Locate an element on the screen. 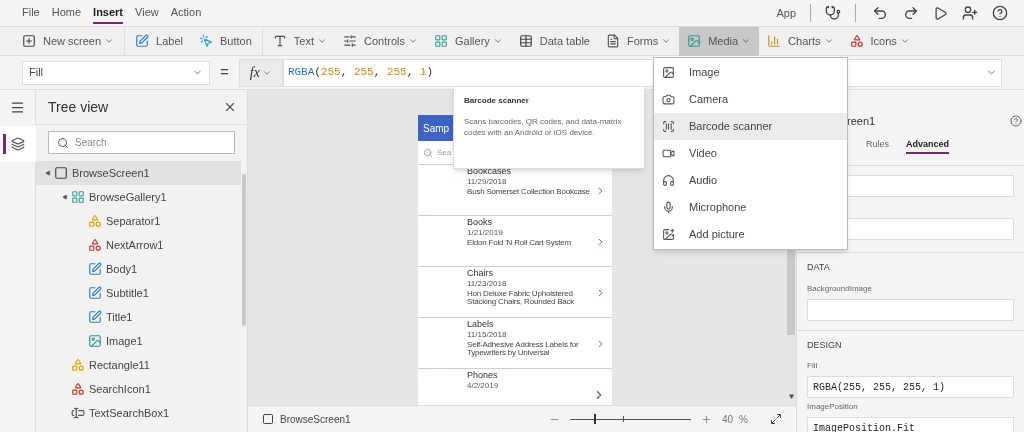 This screenshot has width=1024, height=432. menu-tab: Home is located at coordinates (66, 13).